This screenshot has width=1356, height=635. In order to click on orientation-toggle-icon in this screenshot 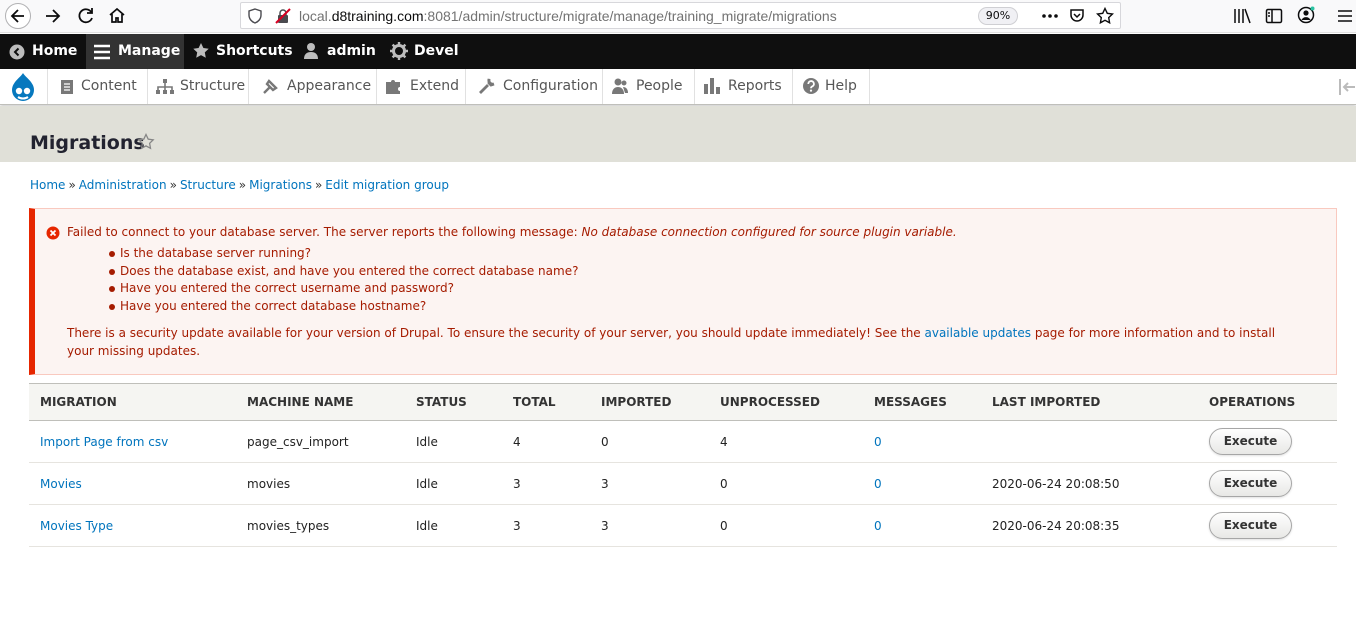, I will do `click(1347, 87)`.